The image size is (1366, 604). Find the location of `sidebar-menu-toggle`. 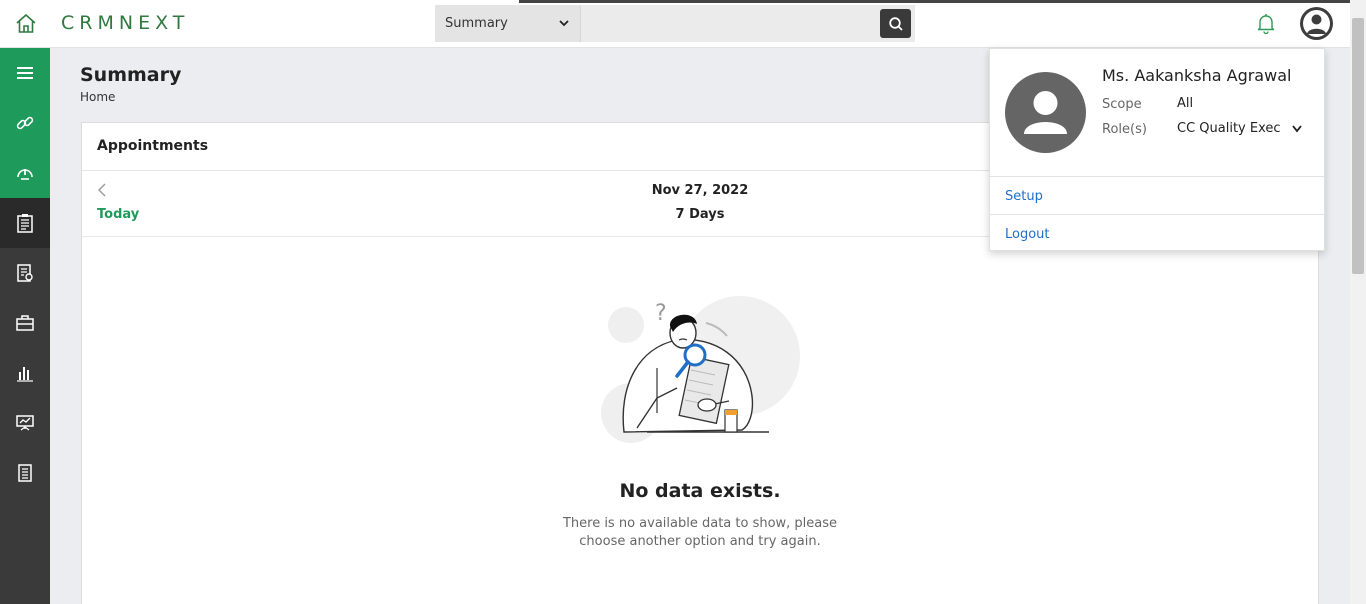

sidebar-menu-toggle is located at coordinates (25, 73).